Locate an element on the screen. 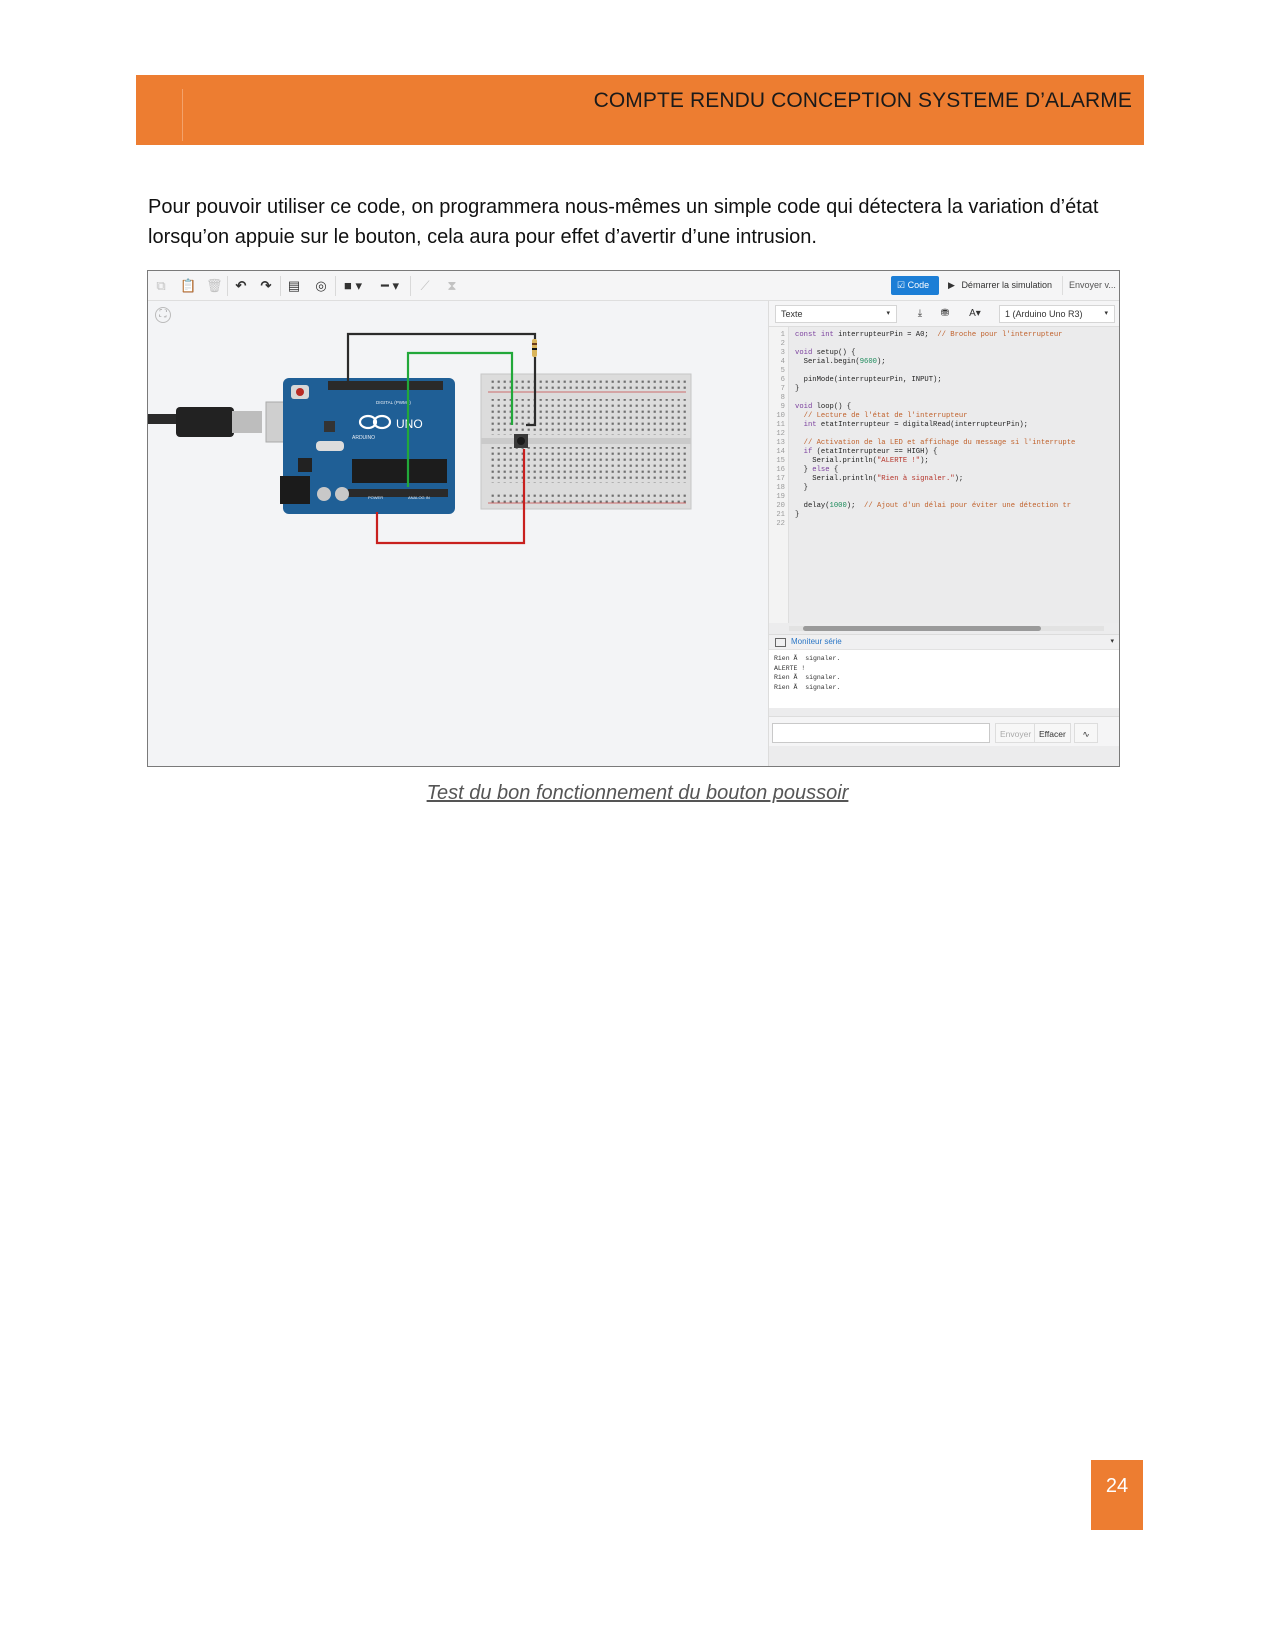 The width and height of the screenshot is (1275, 1650). code-mode-select: Texte ▾ is located at coordinates (836, 314).